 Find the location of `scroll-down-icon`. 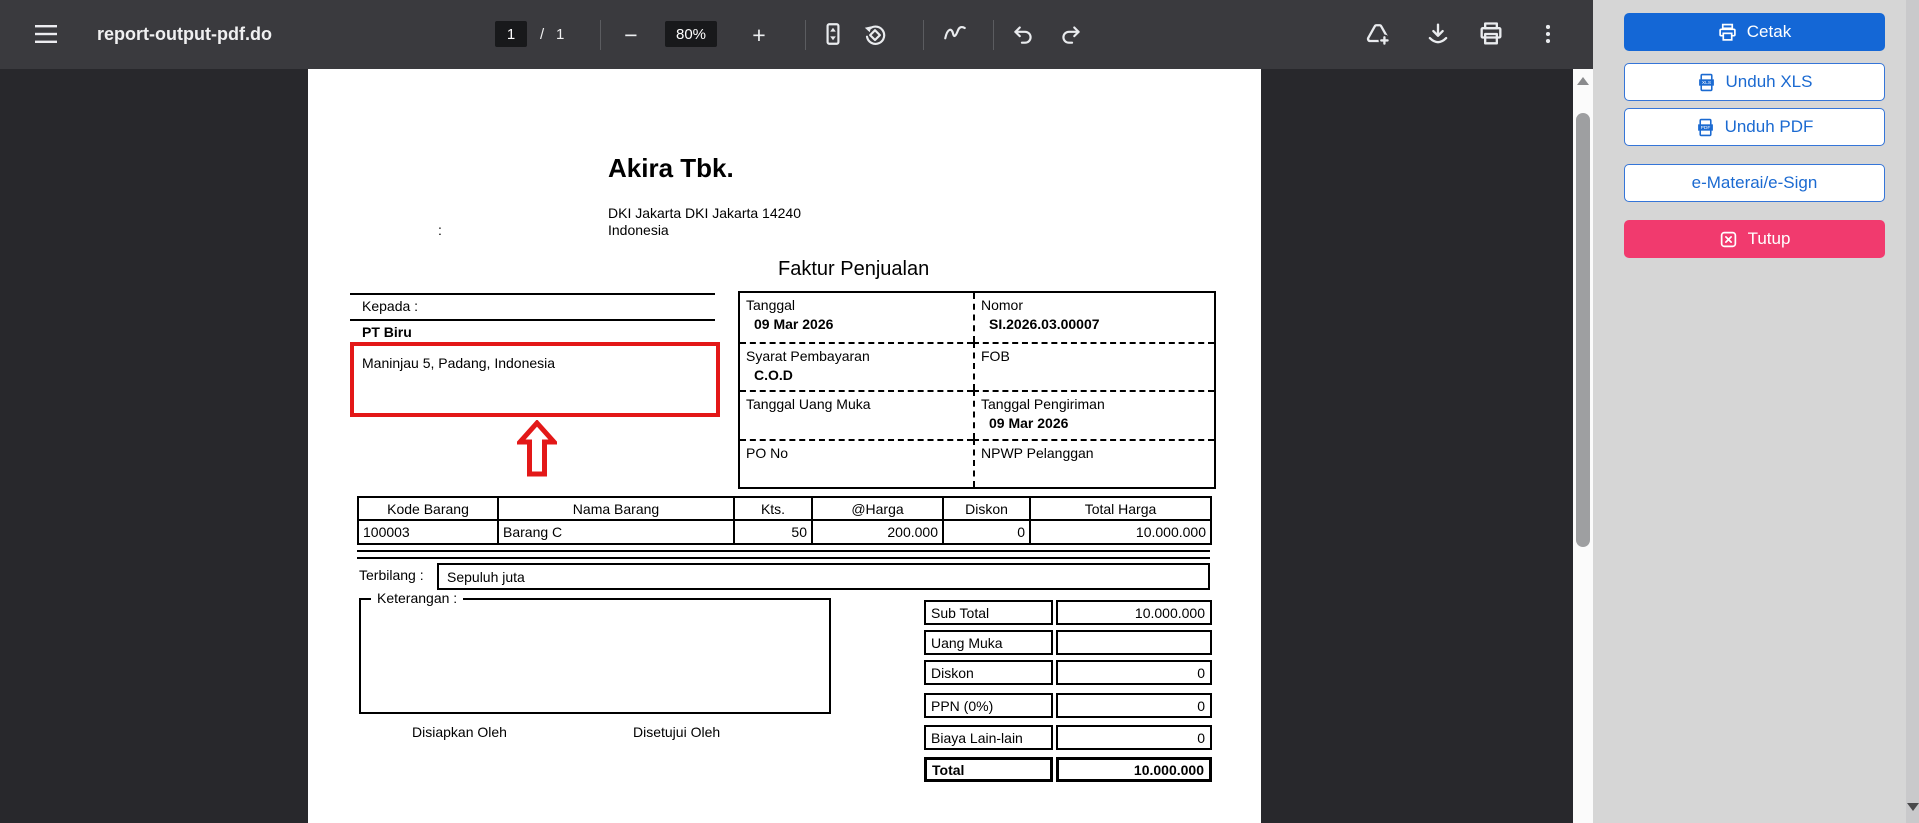

scroll-down-icon is located at coordinates (1912, 807).